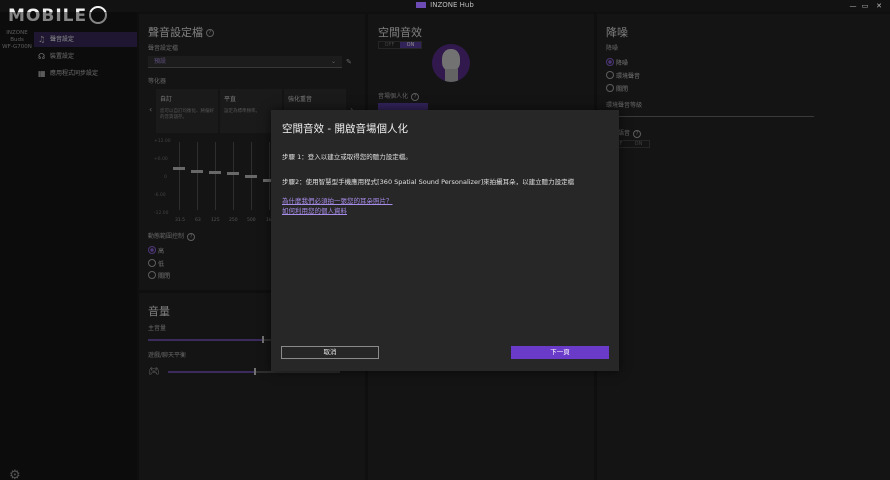  Describe the element at coordinates (421, 5) in the screenshot. I see `inzone-logo-icon` at that location.